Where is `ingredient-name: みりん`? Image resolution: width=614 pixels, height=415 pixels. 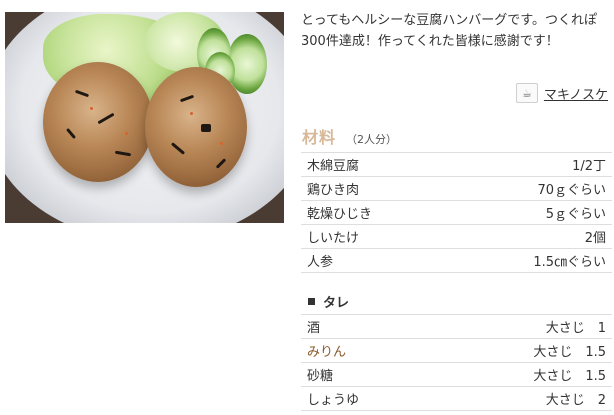 ingredient-name: みりん is located at coordinates (327, 352).